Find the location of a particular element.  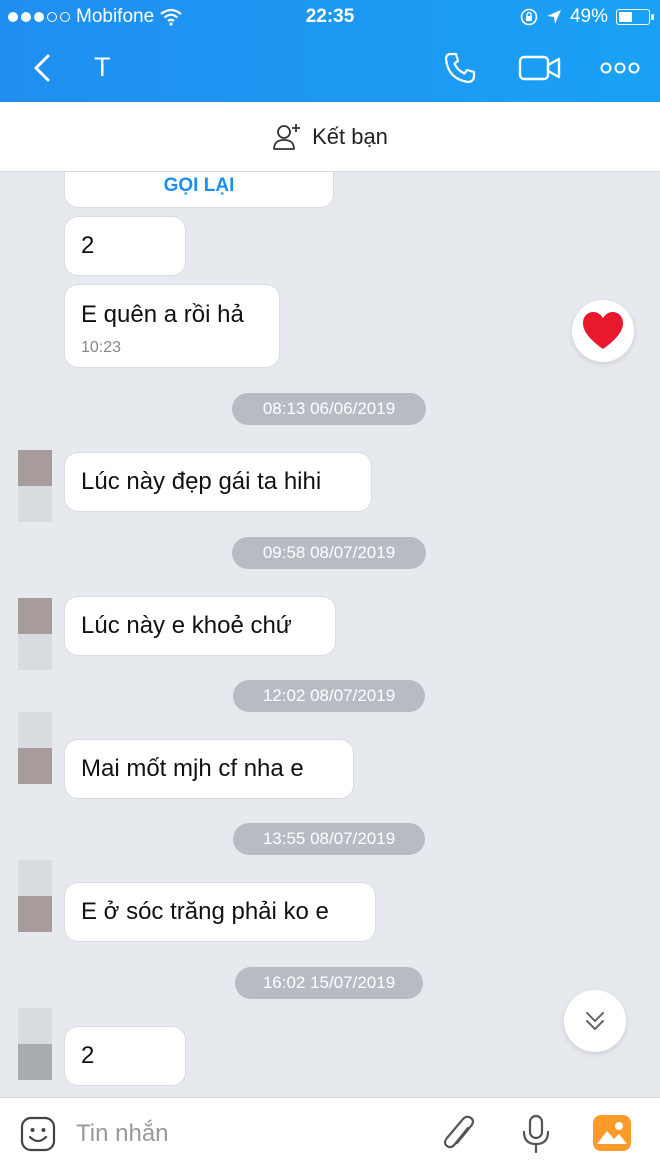

message-bubble: Lúc này đẹp gái ta hihi is located at coordinates (218, 482).